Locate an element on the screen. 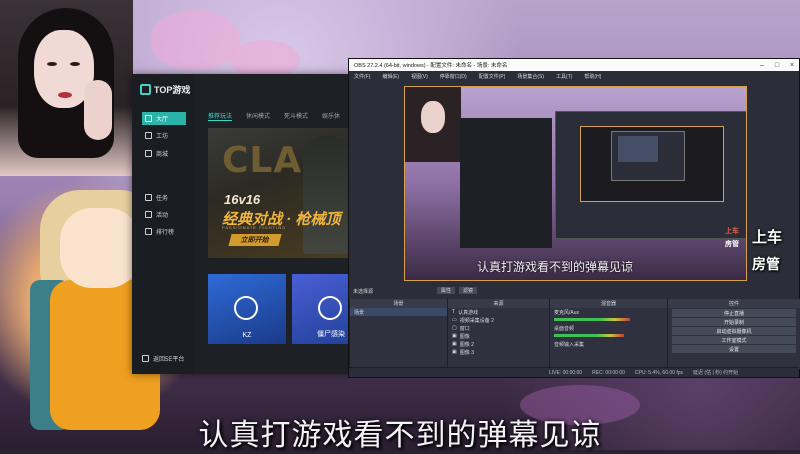  sidebar-item-label: 排行榜 is located at coordinates (165, 233).